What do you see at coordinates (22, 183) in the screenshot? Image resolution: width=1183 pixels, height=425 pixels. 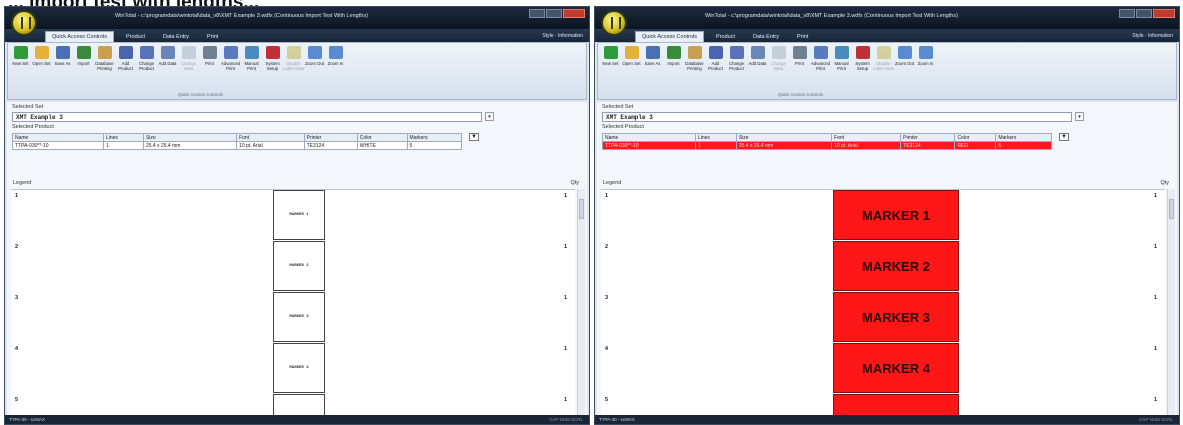 I see `legend-header: Legend` at bounding box center [22, 183].